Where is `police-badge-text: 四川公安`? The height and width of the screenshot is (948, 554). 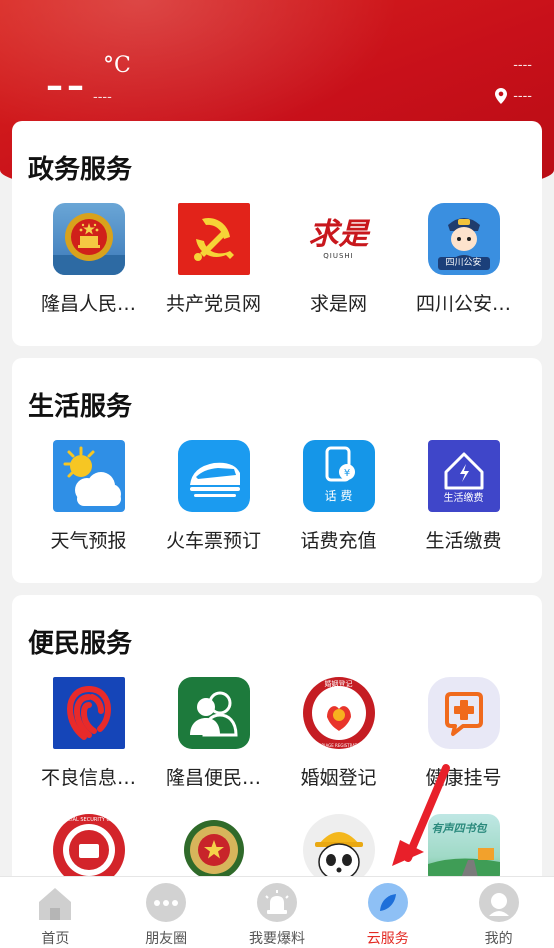 police-badge-text: 四川公安 is located at coordinates (463, 263).